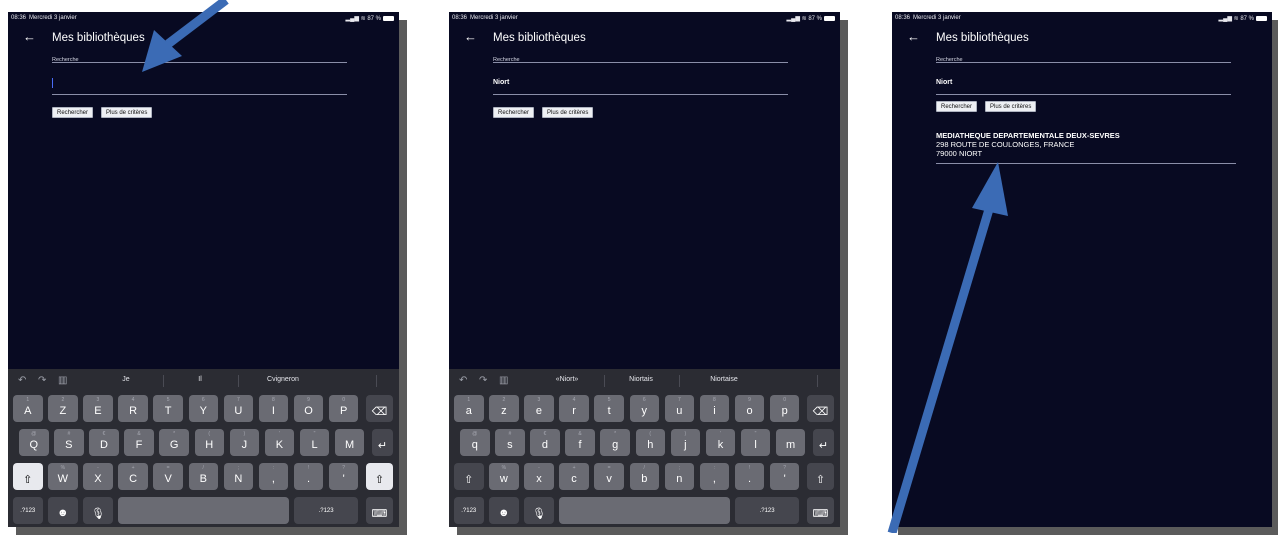 The width and height of the screenshot is (1281, 535). I want to click on key: ' K, so click(279, 442).